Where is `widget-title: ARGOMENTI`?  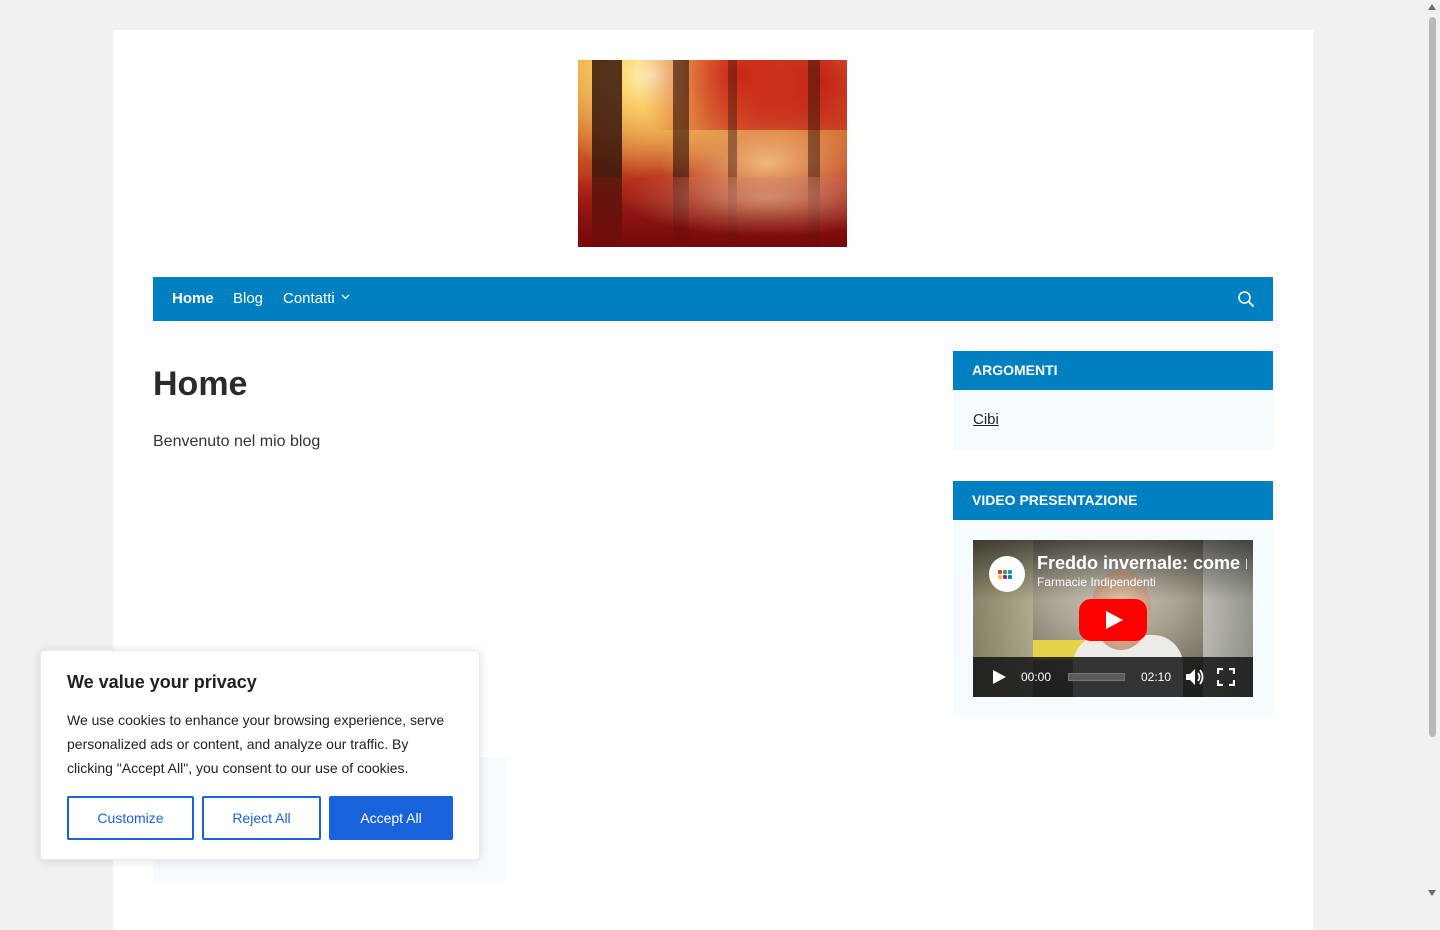 widget-title: ARGOMENTI is located at coordinates (1113, 370).